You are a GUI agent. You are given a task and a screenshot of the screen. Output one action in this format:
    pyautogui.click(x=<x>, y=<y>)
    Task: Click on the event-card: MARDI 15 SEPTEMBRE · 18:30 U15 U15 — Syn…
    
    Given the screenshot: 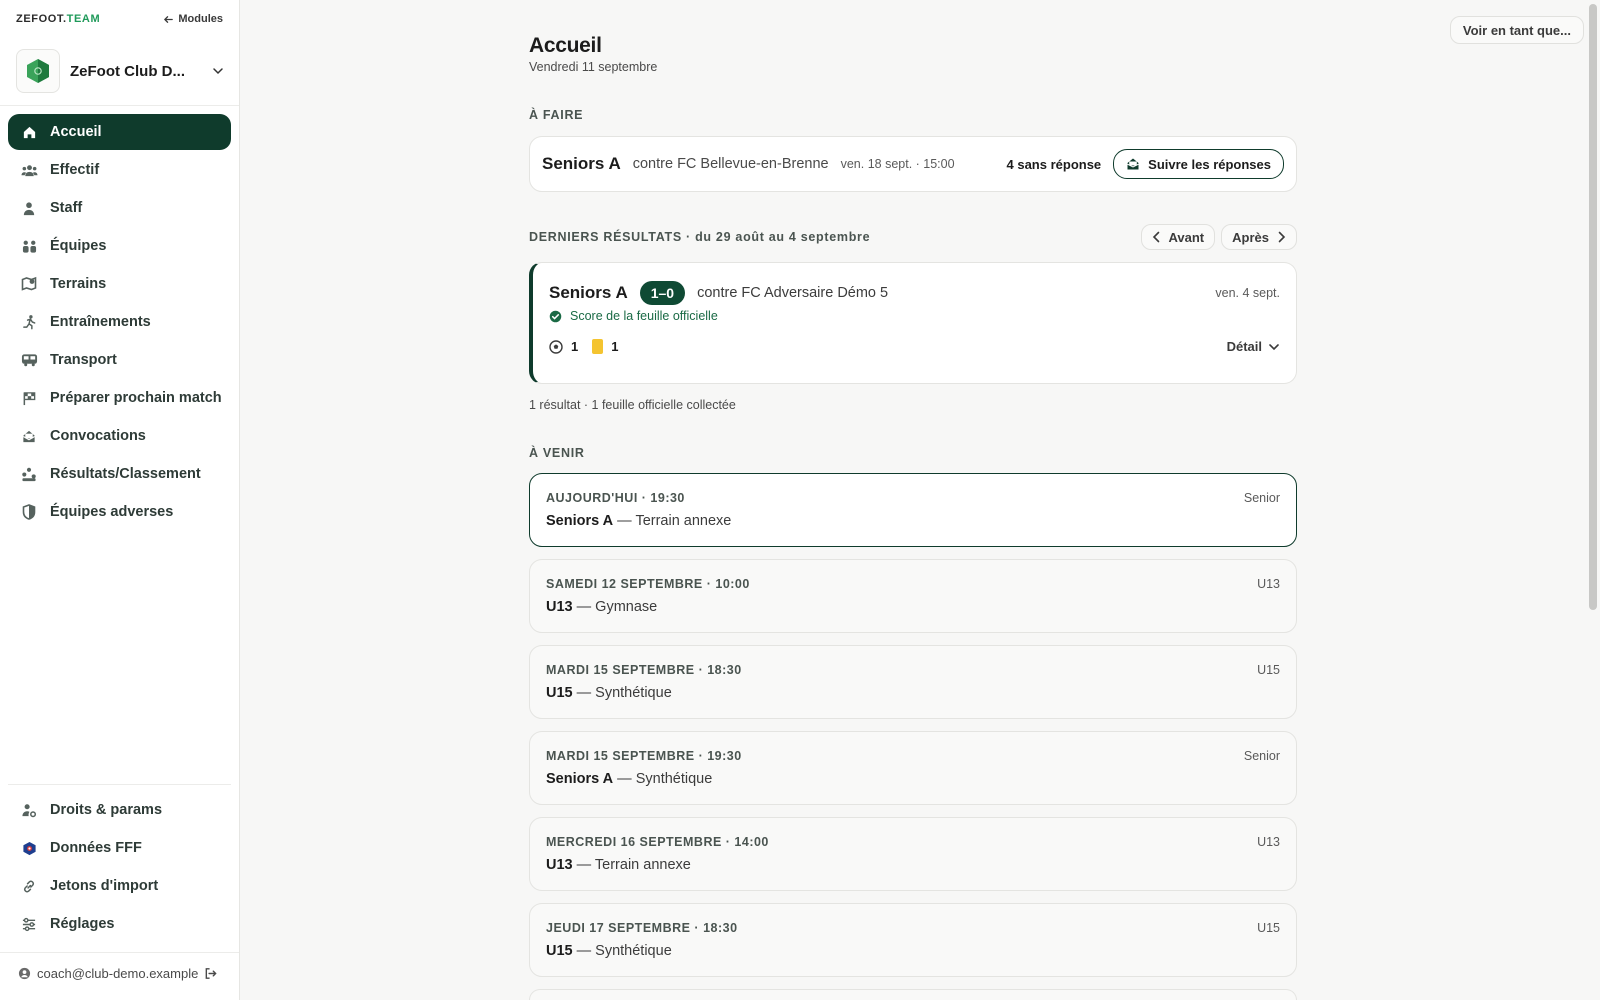 What is the action you would take?
    pyautogui.click(x=913, y=682)
    